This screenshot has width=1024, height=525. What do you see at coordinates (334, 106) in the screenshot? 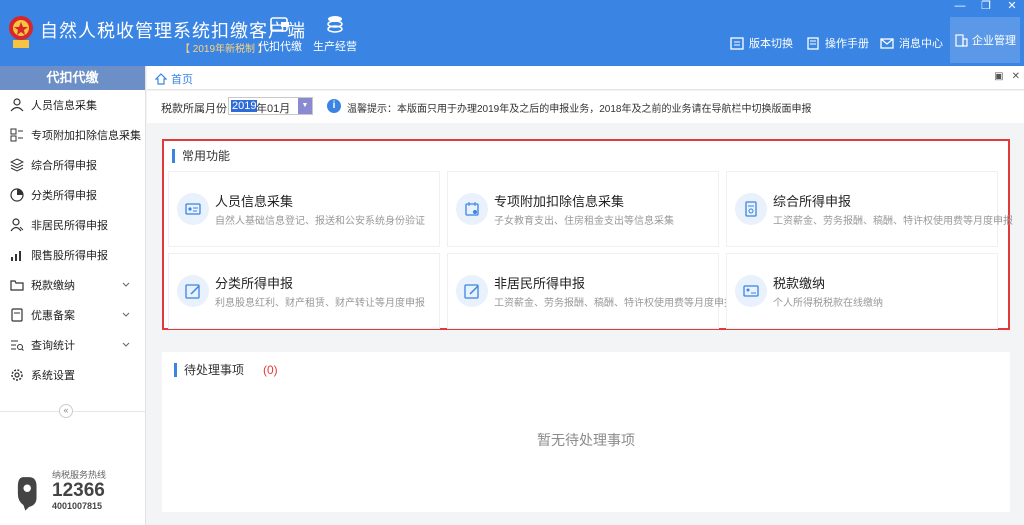
I see `info-icon: i` at bounding box center [334, 106].